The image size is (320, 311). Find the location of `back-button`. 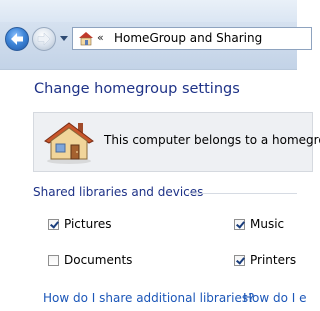

back-button is located at coordinates (17, 39).